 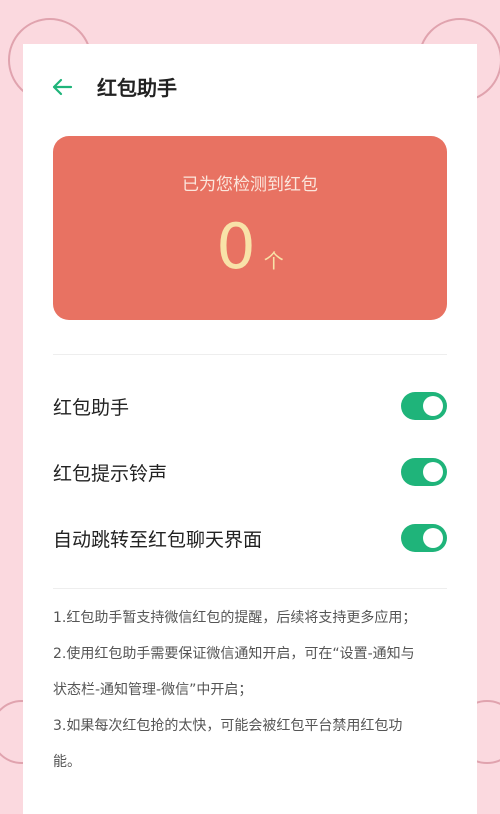 I want to click on setting-row-red-packet-assistant: 红包助手, so click(x=250, y=406).